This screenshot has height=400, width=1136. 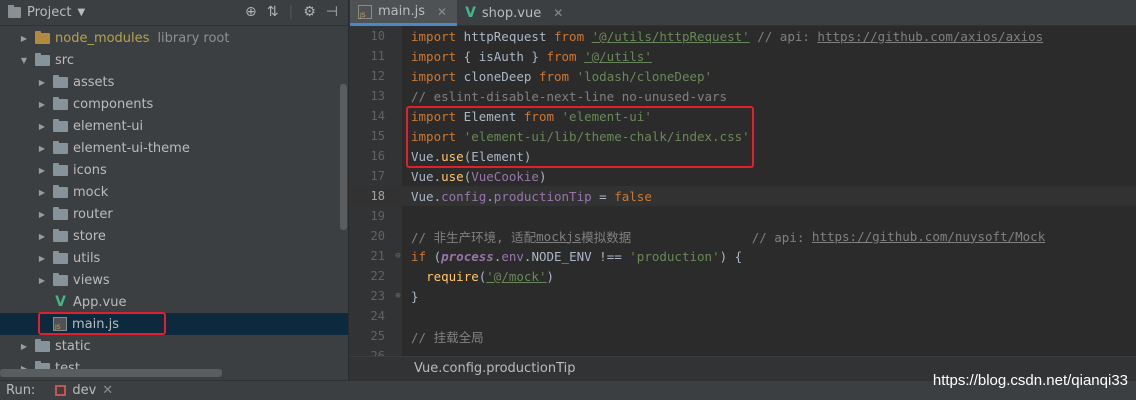 I want to click on code-token: mockjs, so click(x=559, y=236).